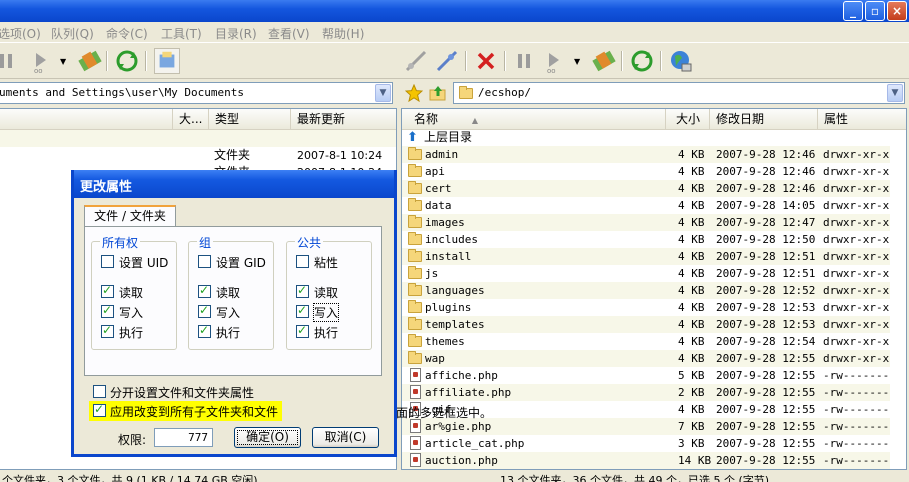 The height and width of the screenshot is (482, 909). What do you see at coordinates (604, 61) in the screenshot?
I see `remote-transfer-icon` at bounding box center [604, 61].